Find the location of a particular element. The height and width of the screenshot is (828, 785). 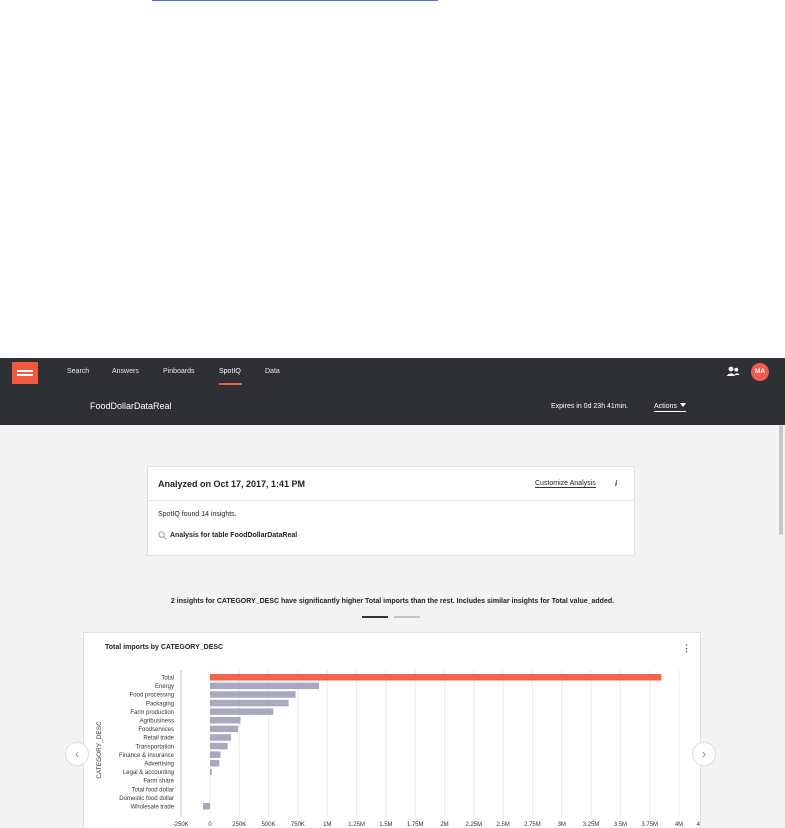

x-tick-label: 1.25M is located at coordinates (356, 825).